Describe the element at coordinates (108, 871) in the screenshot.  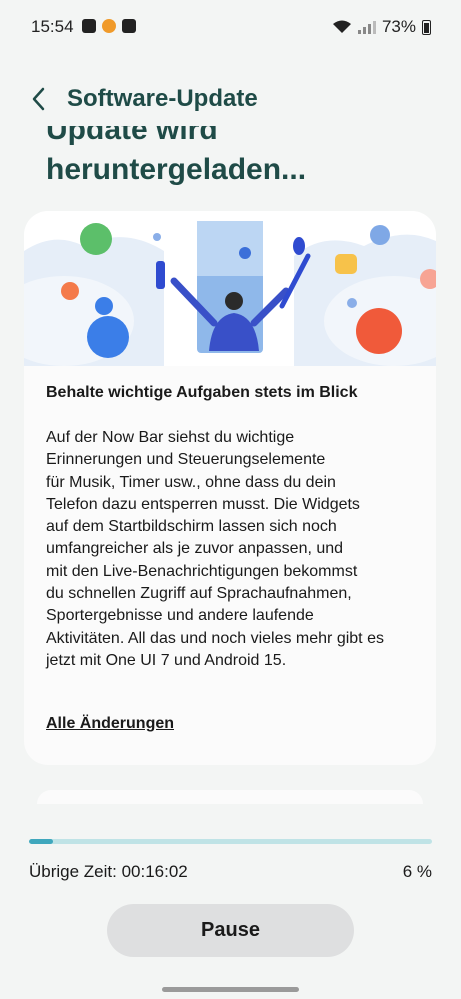
I see `remaining-time: Übrige Zeit: 00:16:02` at that location.